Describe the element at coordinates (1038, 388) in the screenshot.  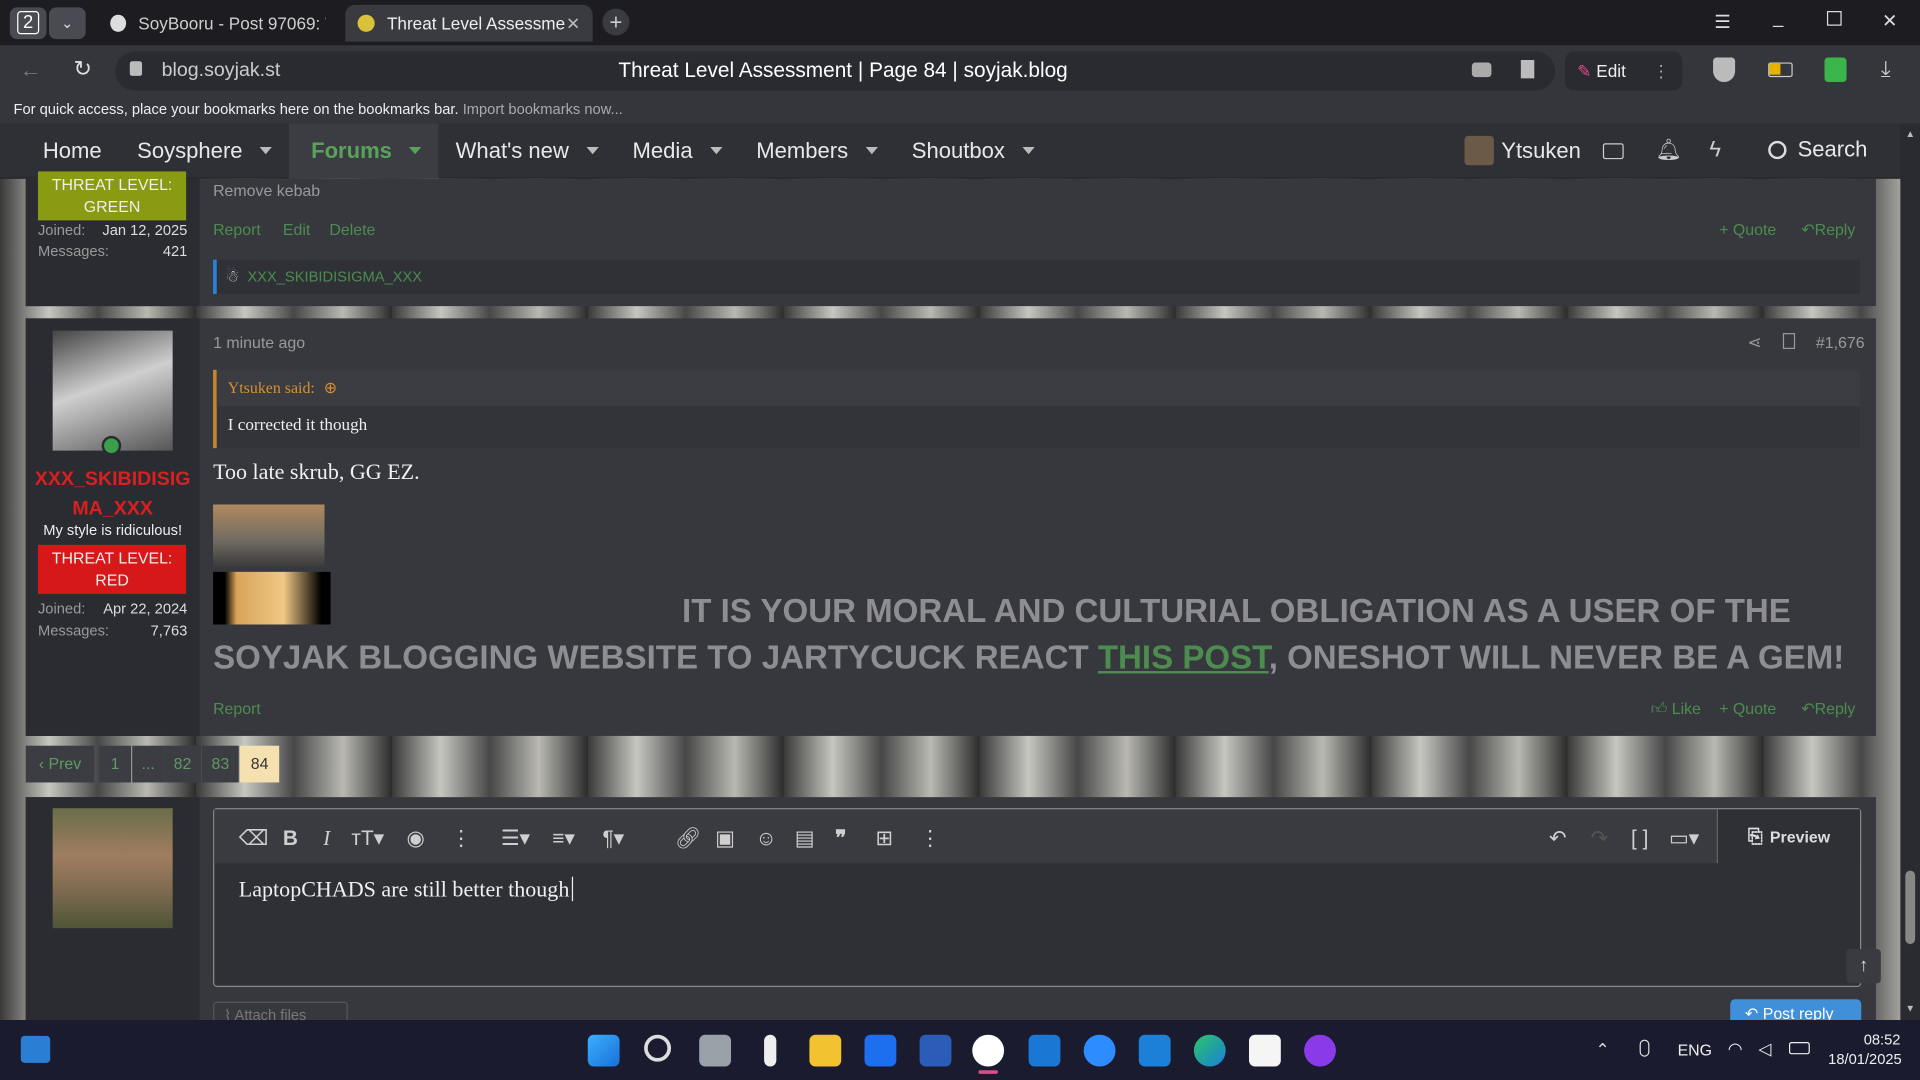
I see `quote-header: Ytsuken said: ⊕` at that location.